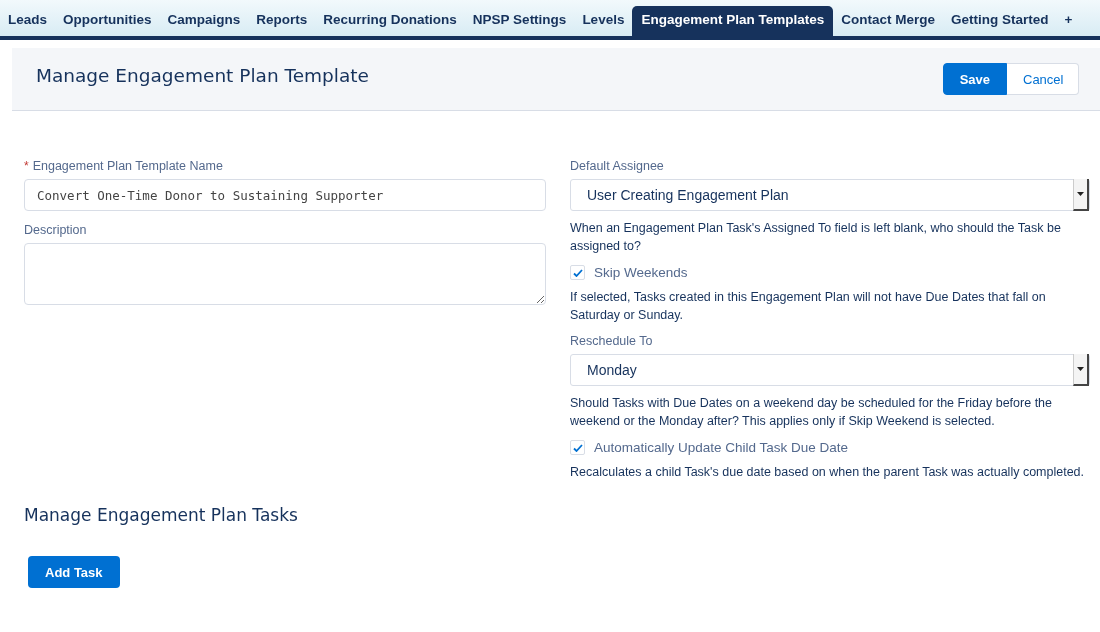  I want to click on nav-tab: Contact Merge, so click(888, 21).